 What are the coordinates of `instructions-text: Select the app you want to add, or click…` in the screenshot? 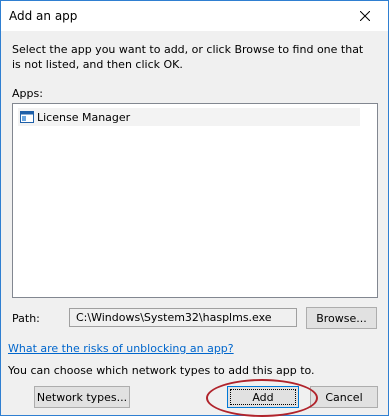 It's located at (188, 57).